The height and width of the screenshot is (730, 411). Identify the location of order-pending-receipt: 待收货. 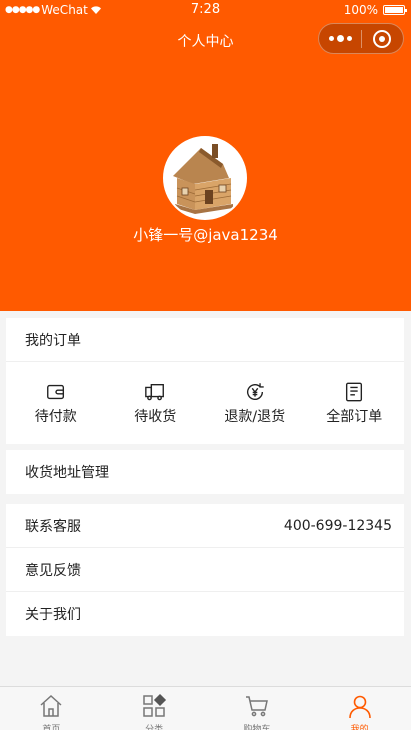
(156, 403).